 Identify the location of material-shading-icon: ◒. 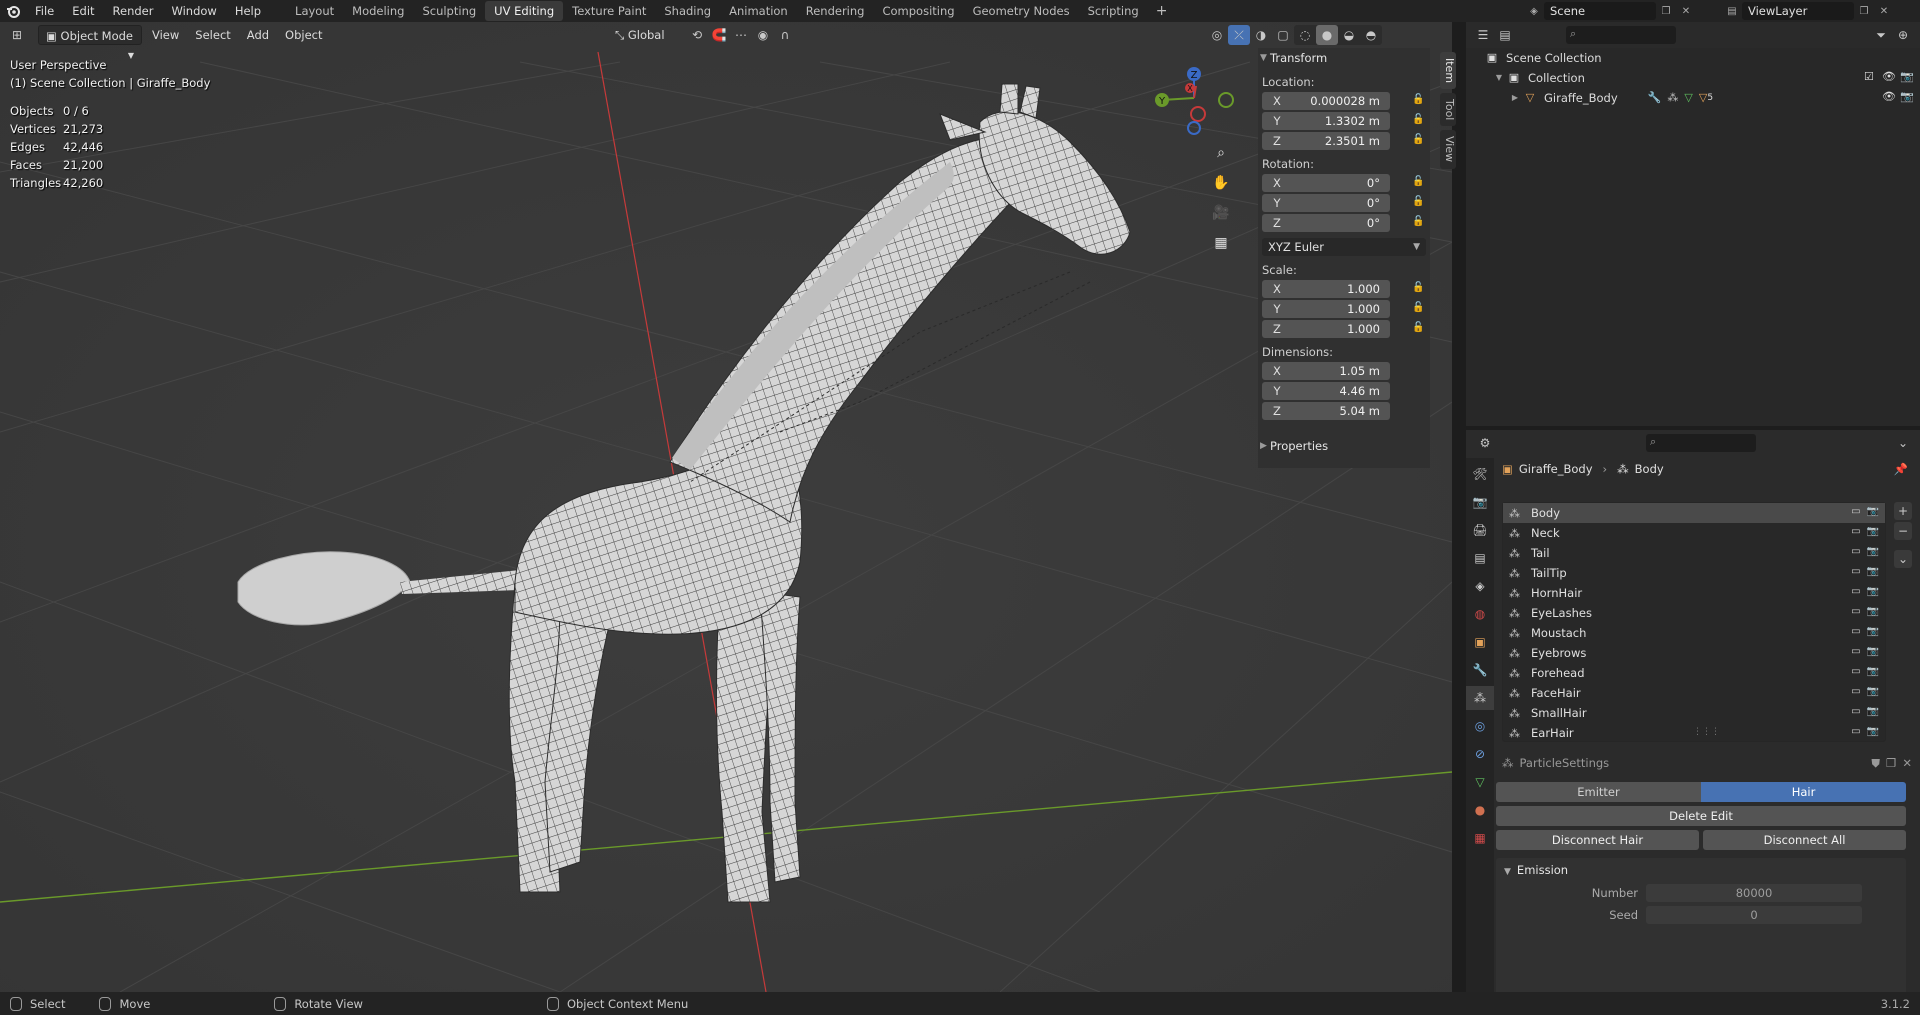
(1349, 35).